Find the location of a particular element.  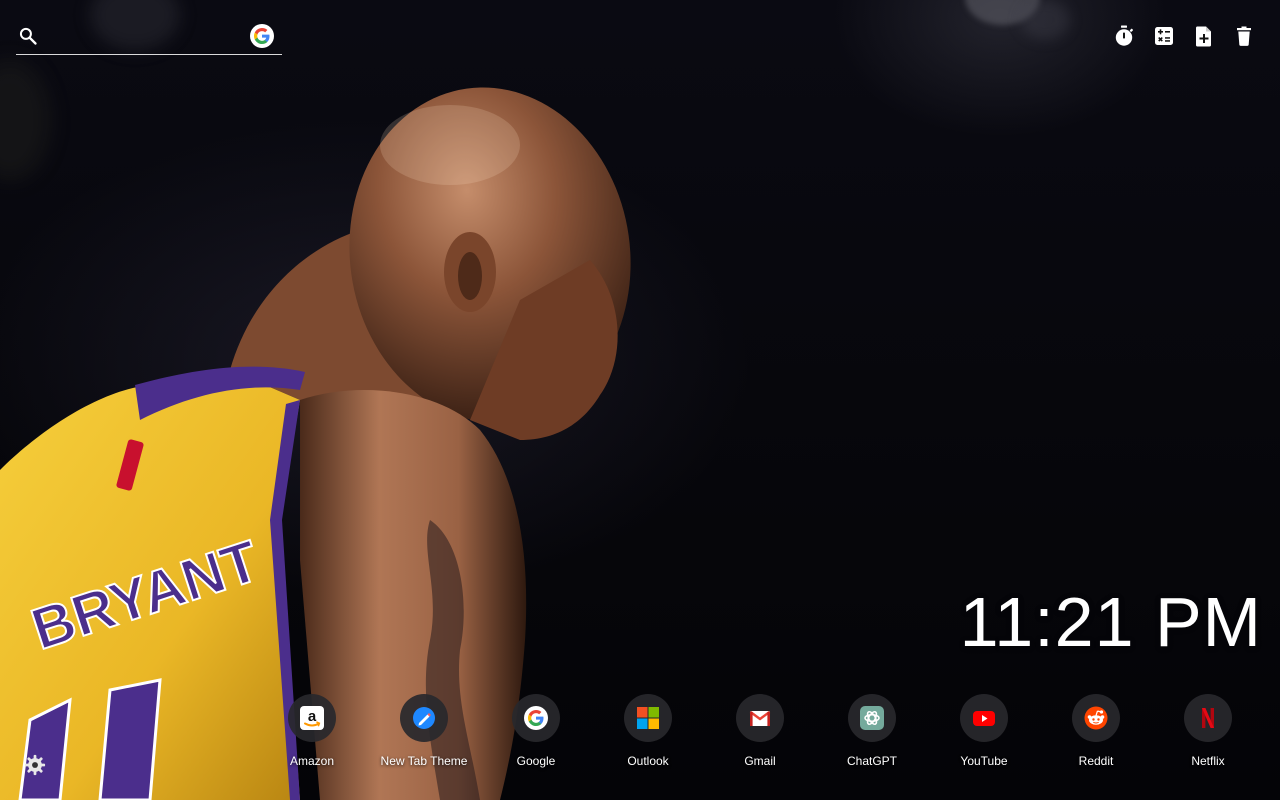

calculator-button is located at coordinates (1164, 36).